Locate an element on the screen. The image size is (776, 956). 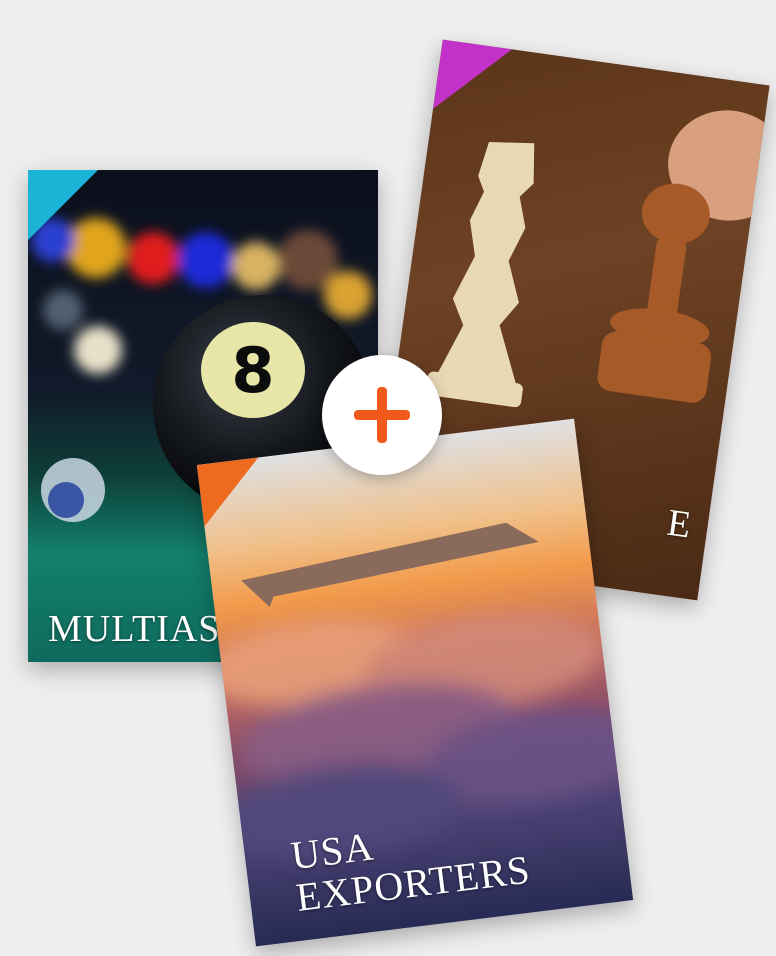
plus-icon is located at coordinates (382, 415).